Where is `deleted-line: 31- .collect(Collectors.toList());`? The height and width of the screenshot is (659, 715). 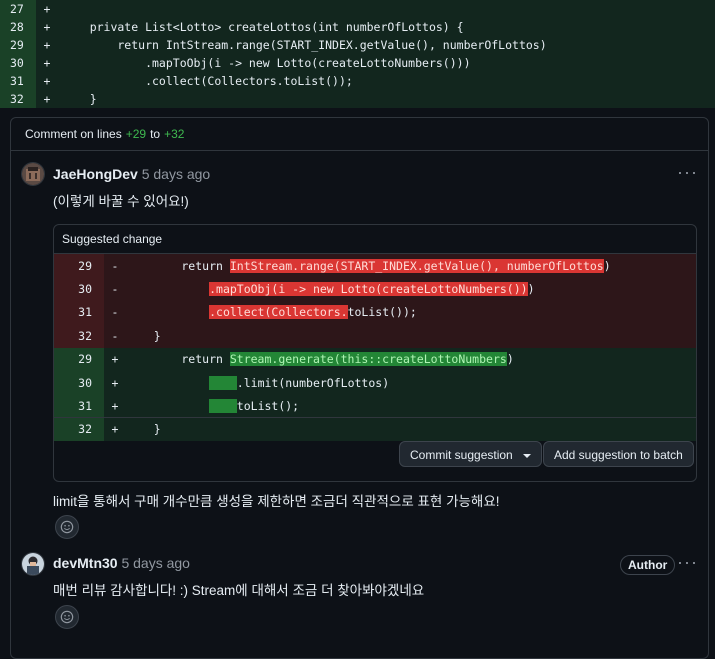 deleted-line: 31- .collect(Collectors.toList()); is located at coordinates (375, 312).